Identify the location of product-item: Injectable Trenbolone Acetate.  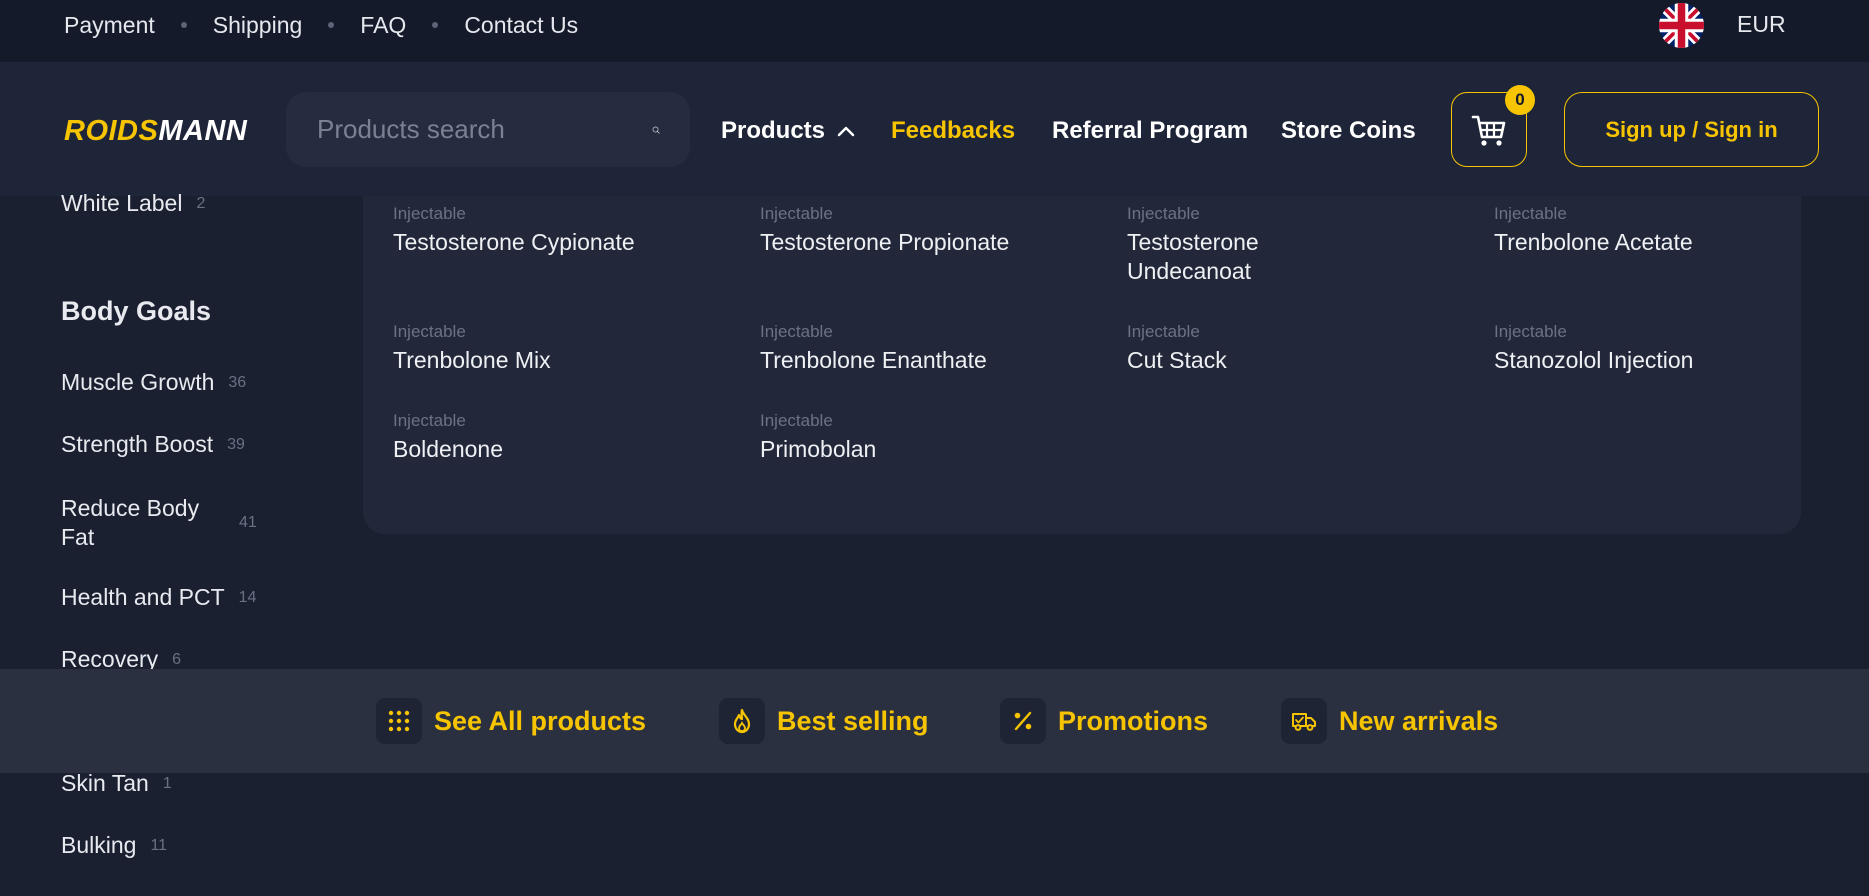
(1654, 230).